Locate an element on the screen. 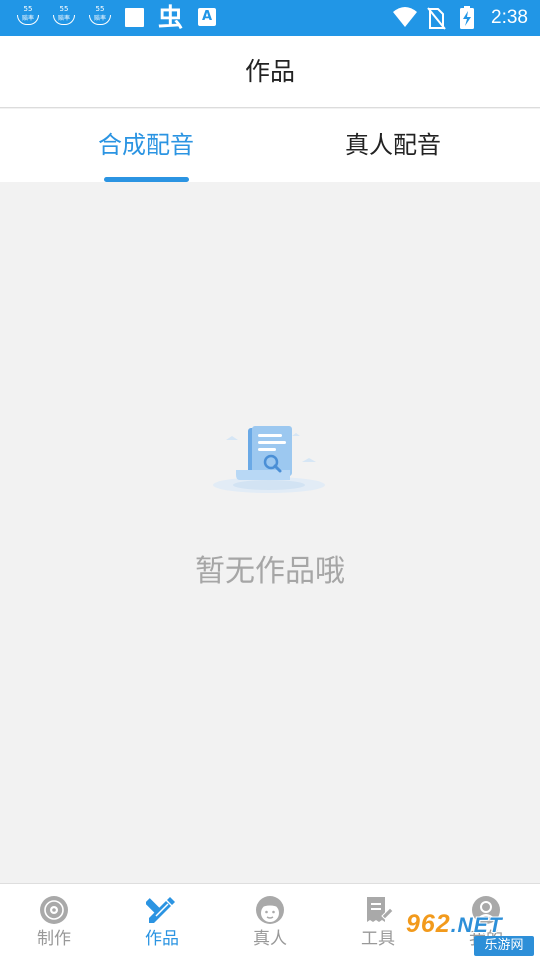  empty-message: 暂无作品哦 is located at coordinates (270, 571).